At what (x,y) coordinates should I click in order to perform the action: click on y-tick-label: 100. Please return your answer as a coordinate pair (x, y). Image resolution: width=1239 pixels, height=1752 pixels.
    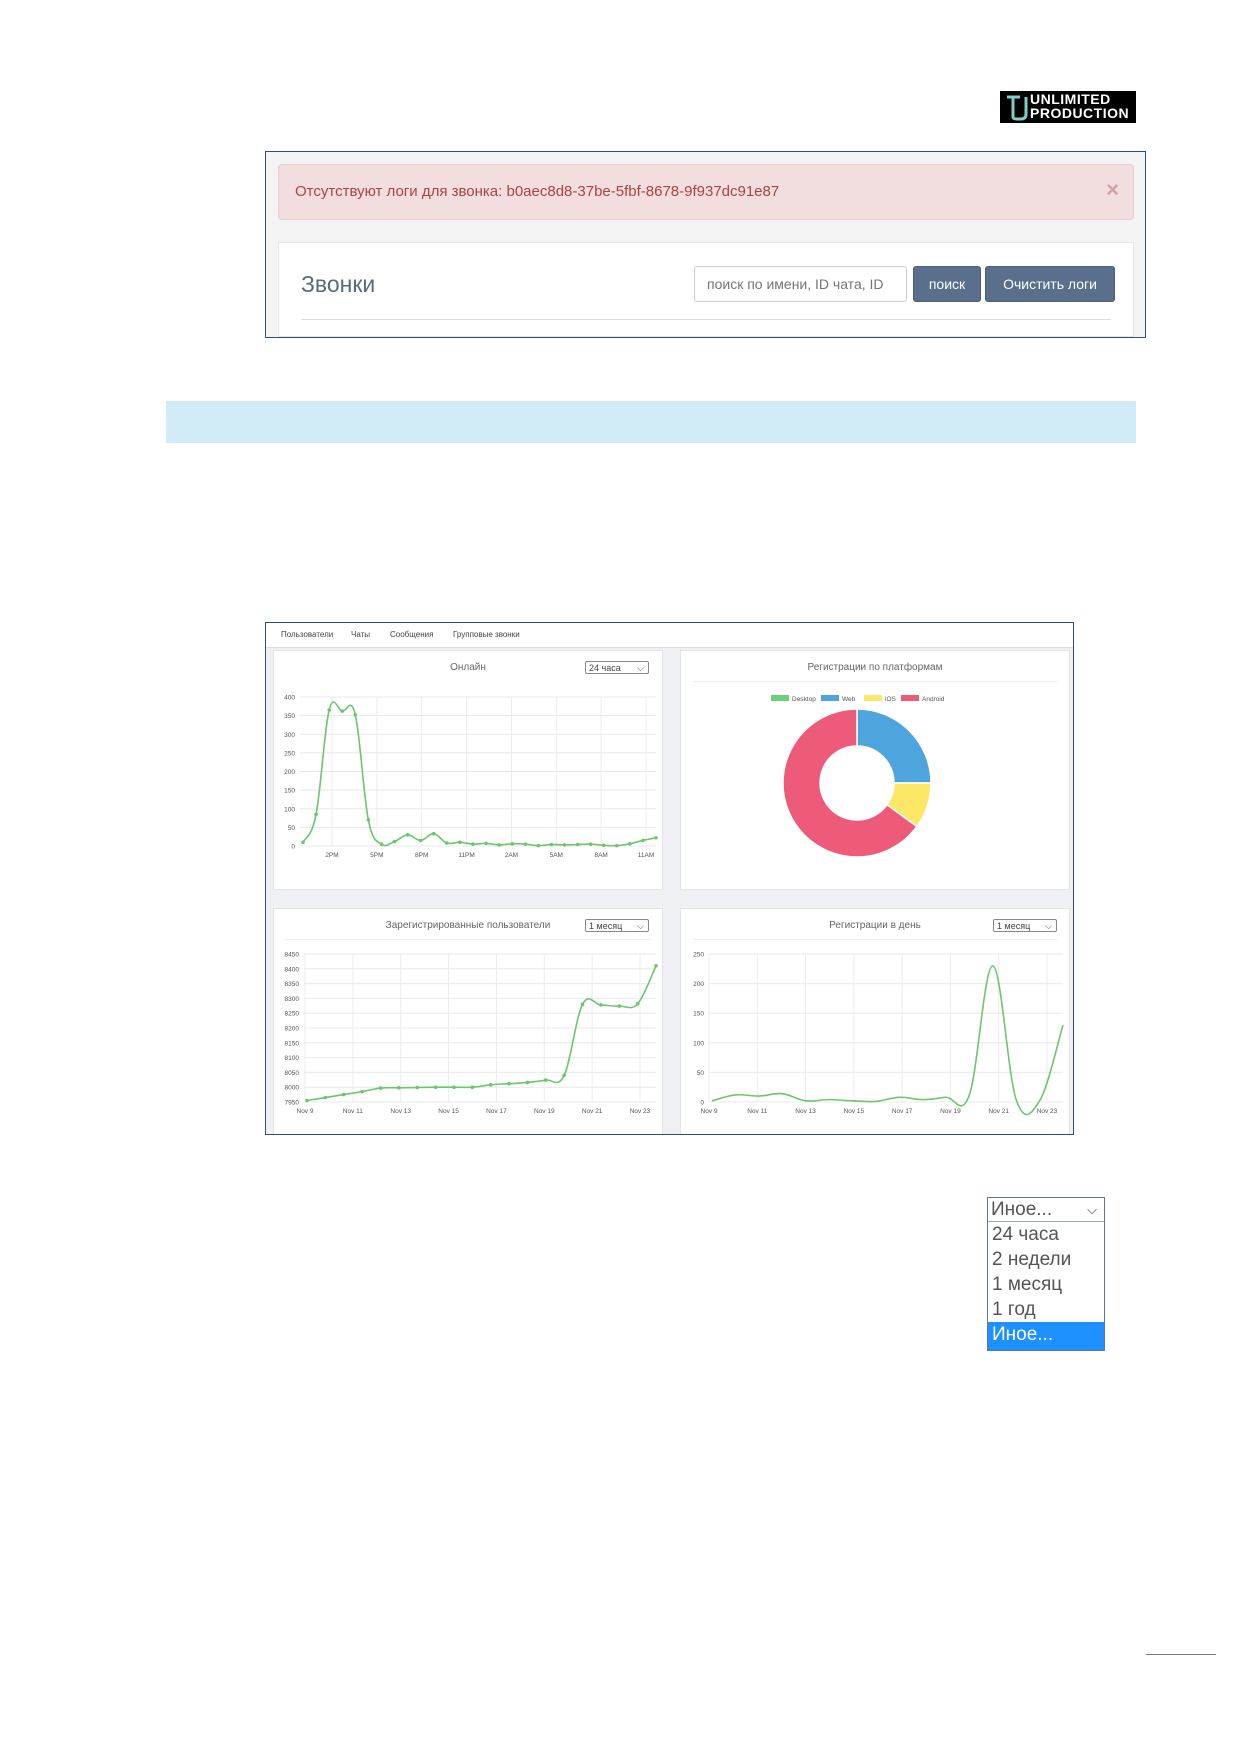
    Looking at the image, I should click on (289, 809).